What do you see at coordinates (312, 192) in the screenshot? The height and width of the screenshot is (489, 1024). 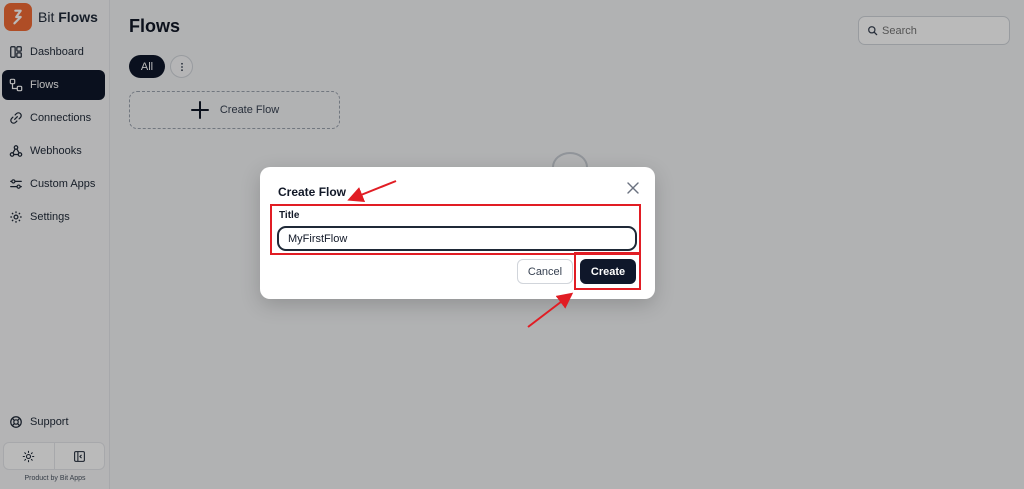 I see `dialog-title: Create Flow` at bounding box center [312, 192].